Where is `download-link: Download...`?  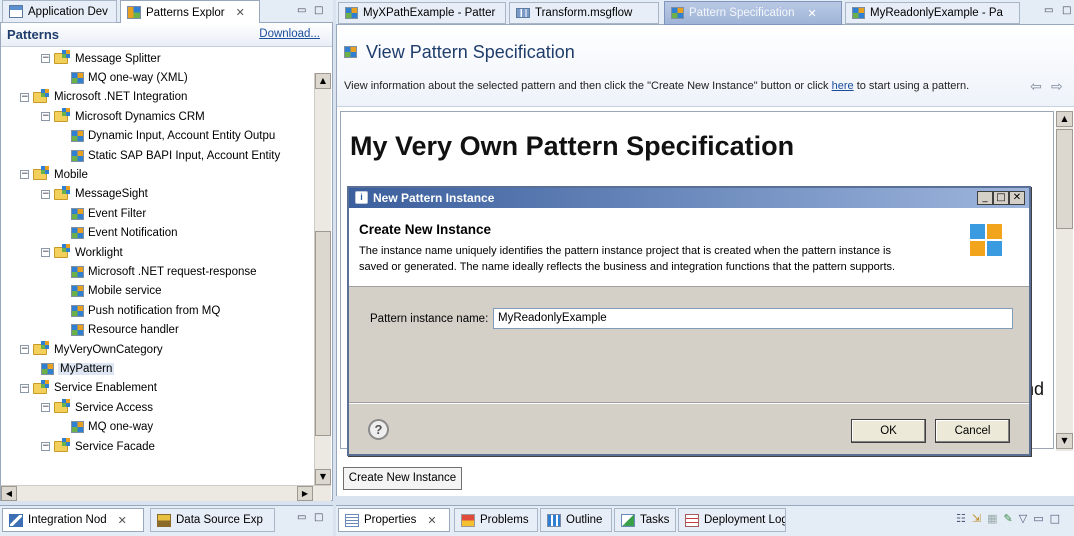
download-link: Download... is located at coordinates (289, 34).